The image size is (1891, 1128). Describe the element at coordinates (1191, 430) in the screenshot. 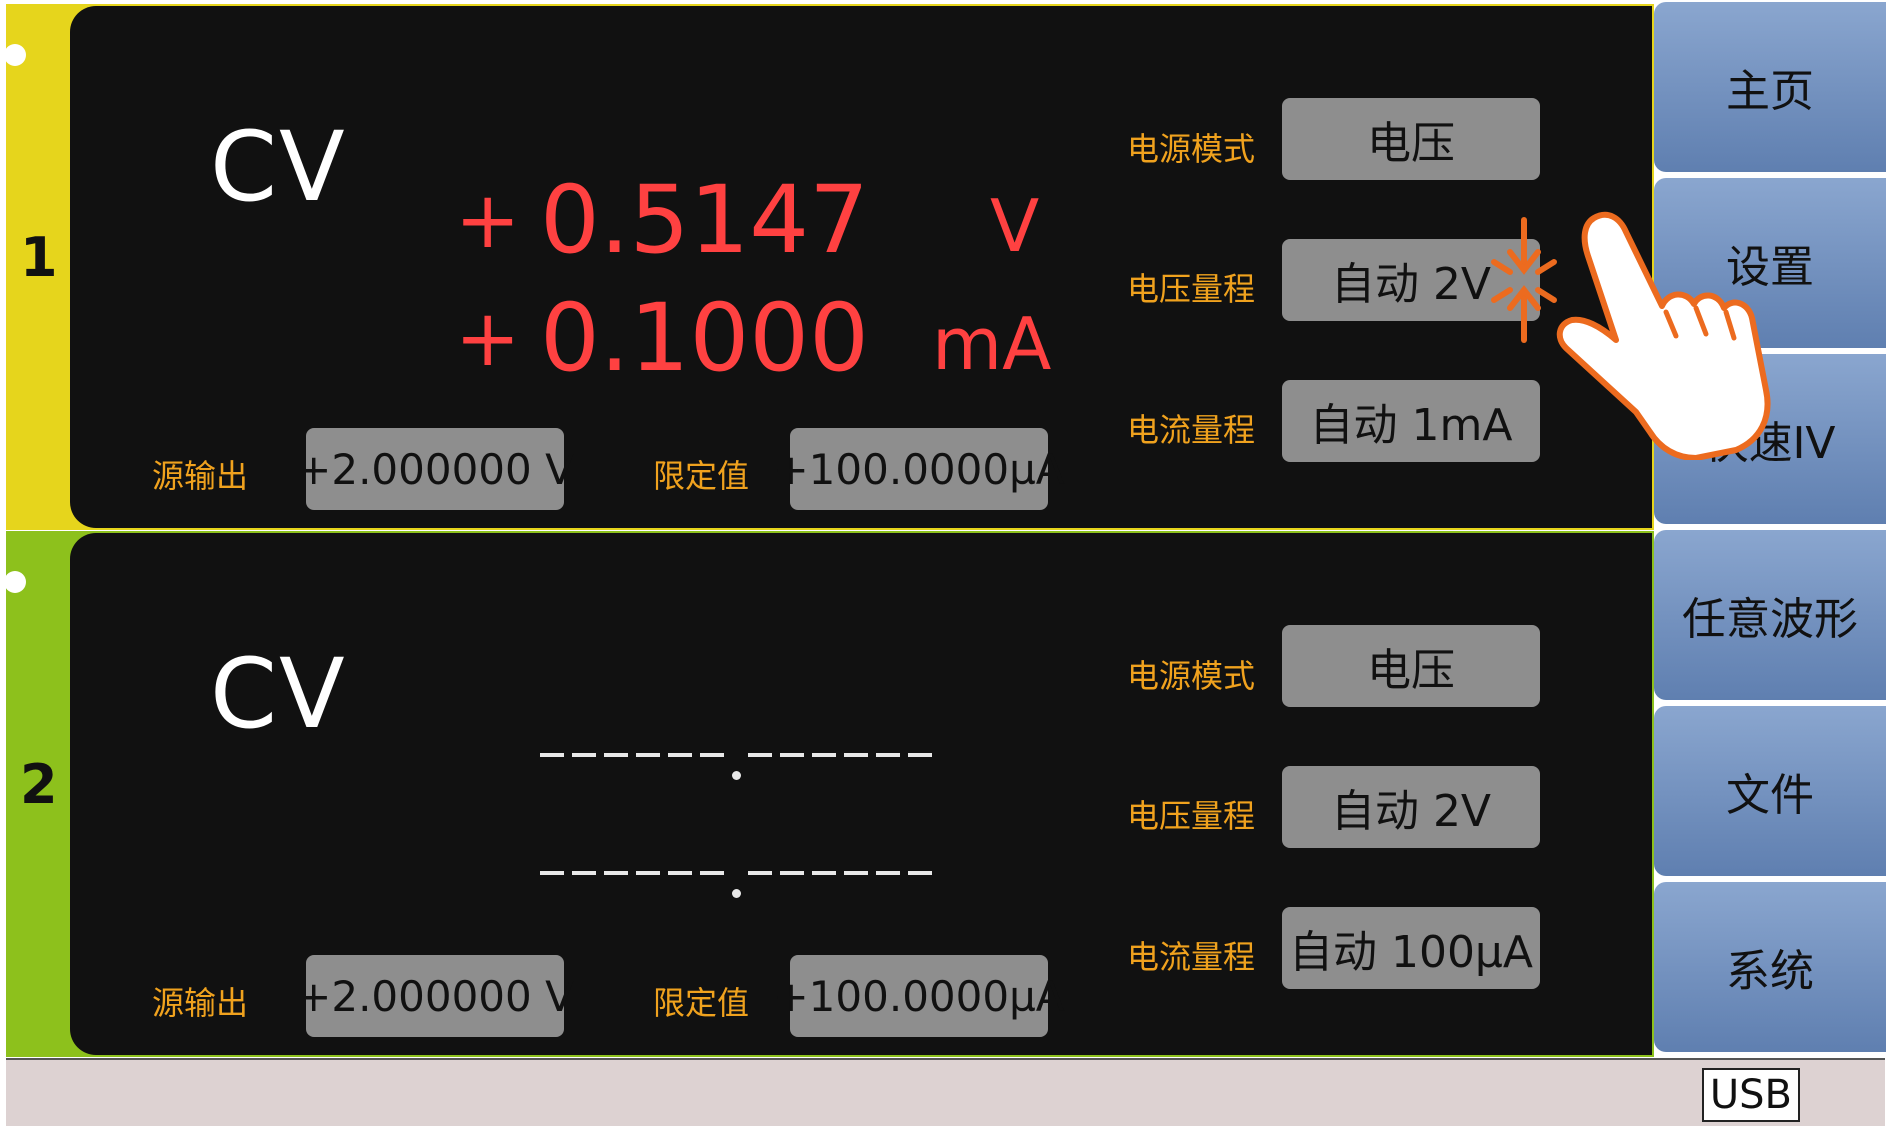

I see `channel-1-current-range-label: 电流量程` at that location.